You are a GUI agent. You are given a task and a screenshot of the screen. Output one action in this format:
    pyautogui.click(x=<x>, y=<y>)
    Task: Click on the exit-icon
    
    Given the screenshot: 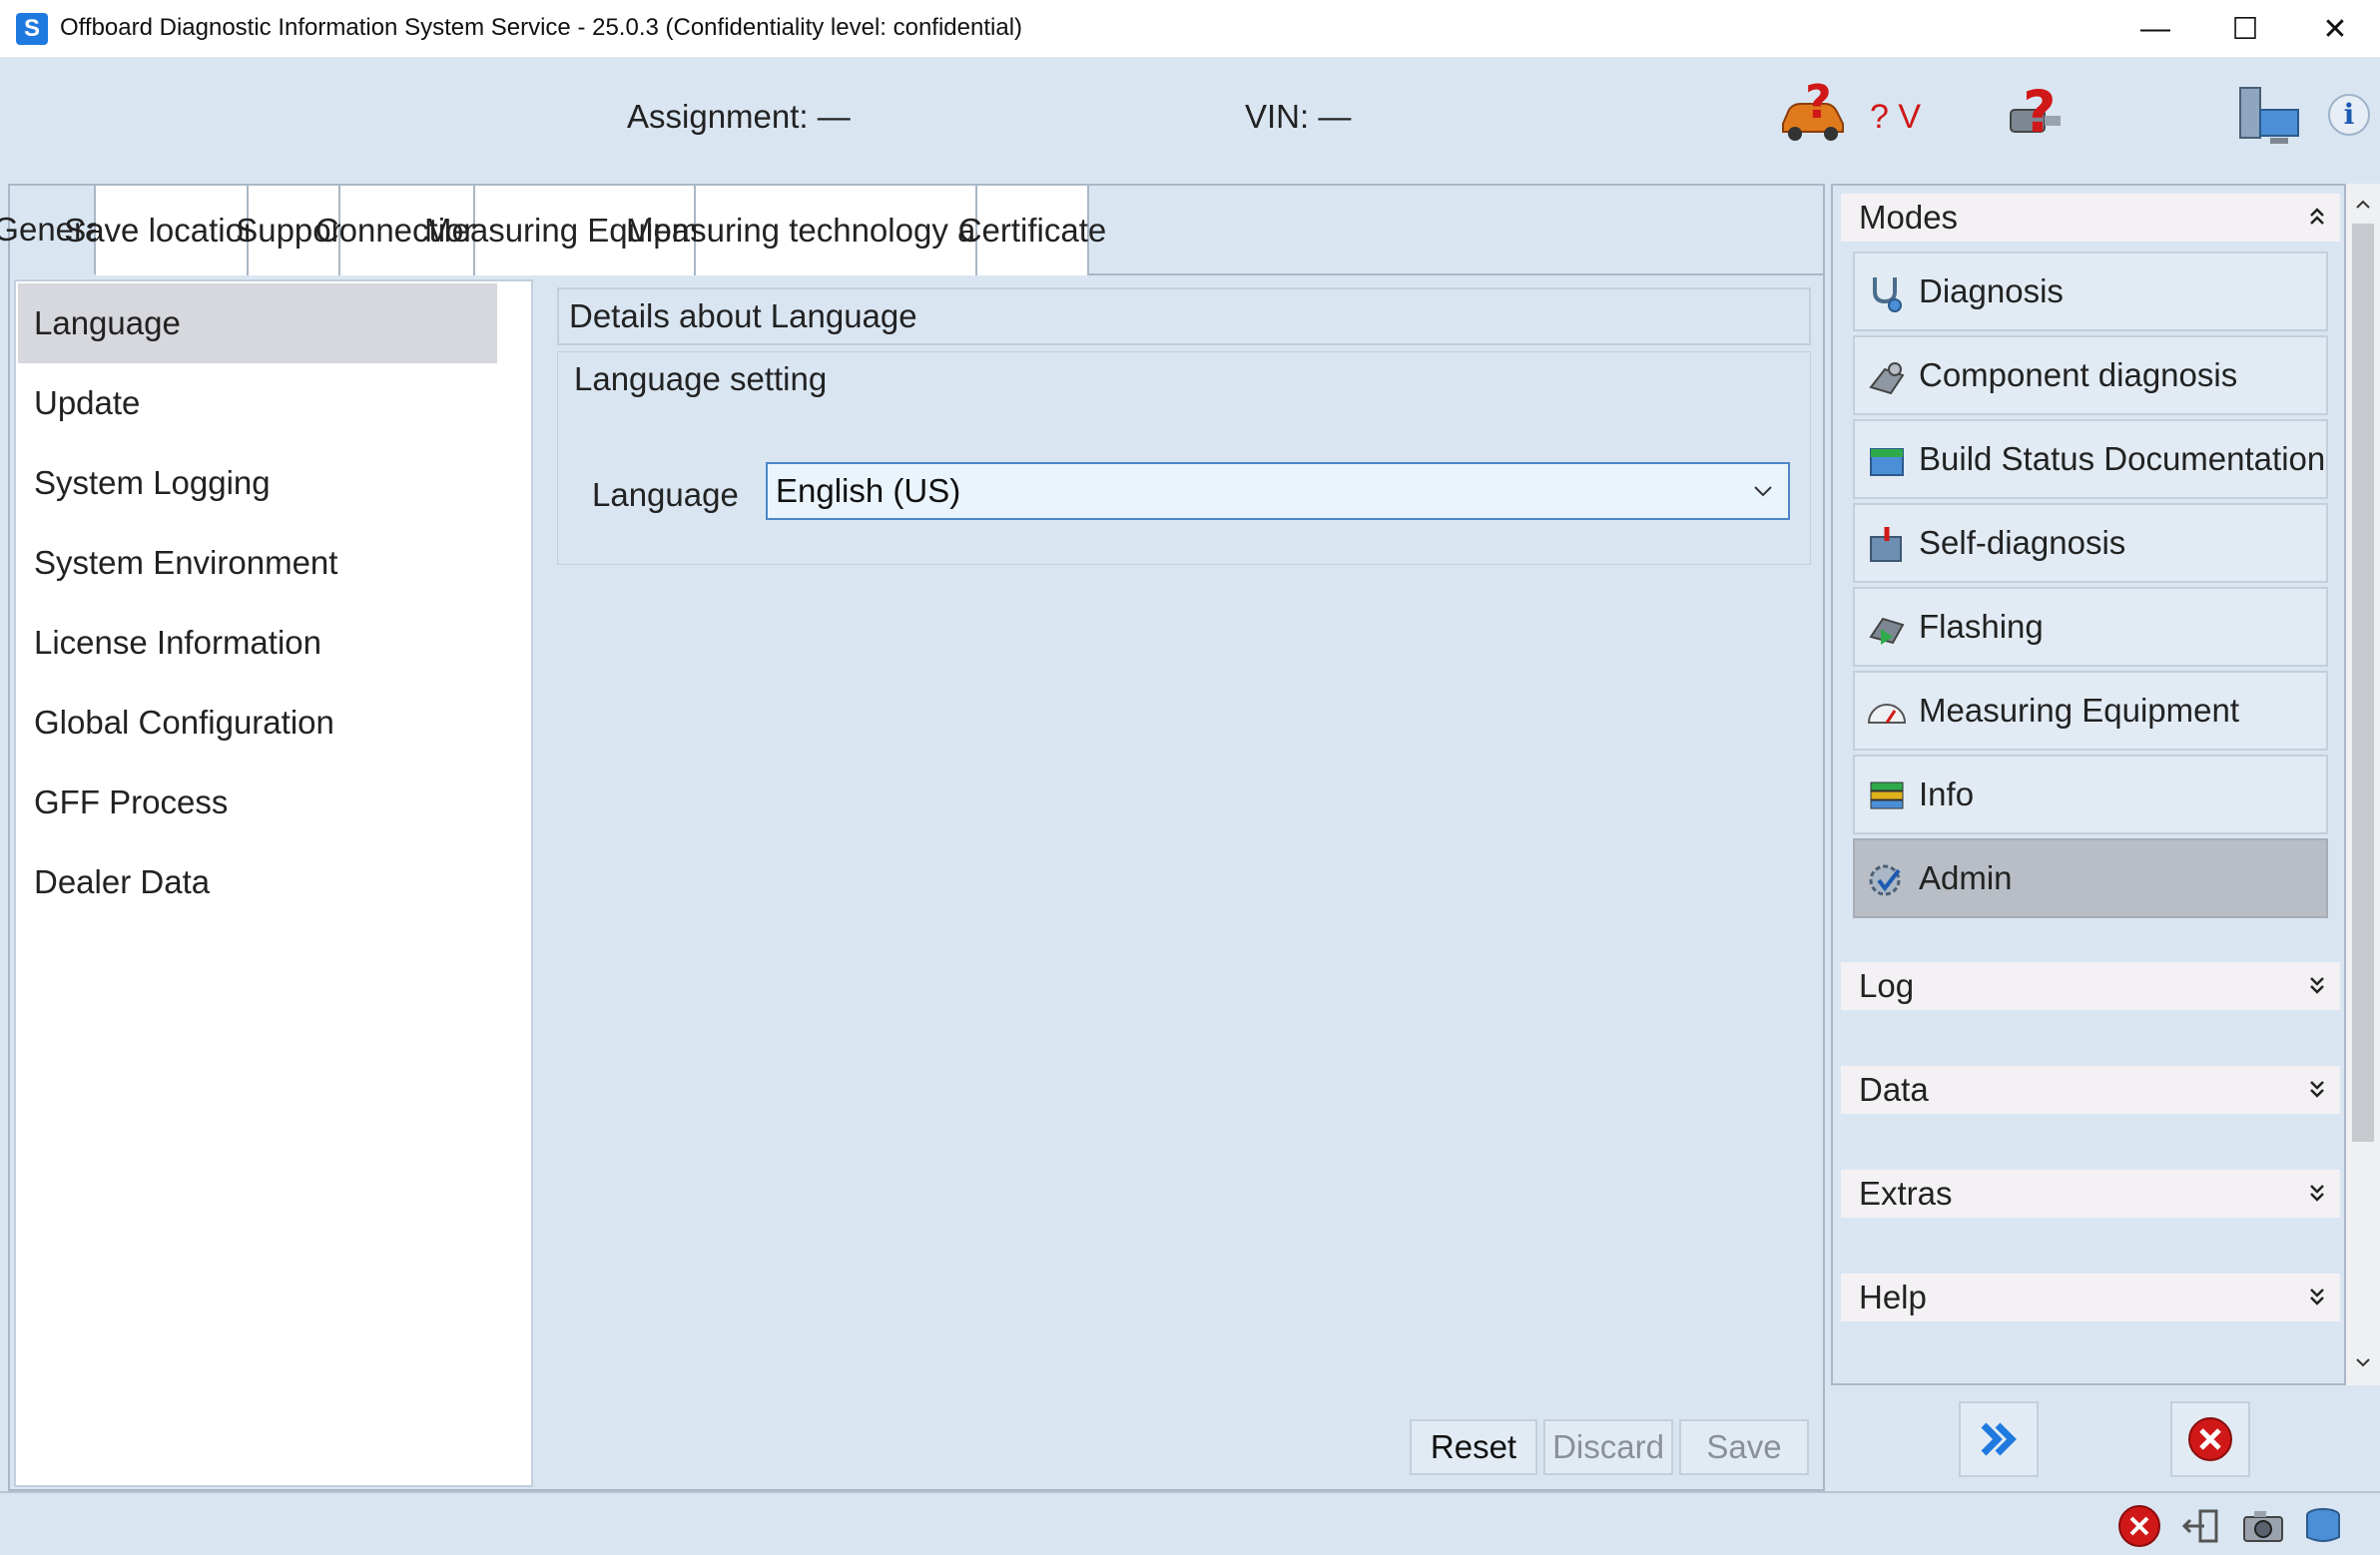 What is the action you would take?
    pyautogui.click(x=2139, y=1526)
    